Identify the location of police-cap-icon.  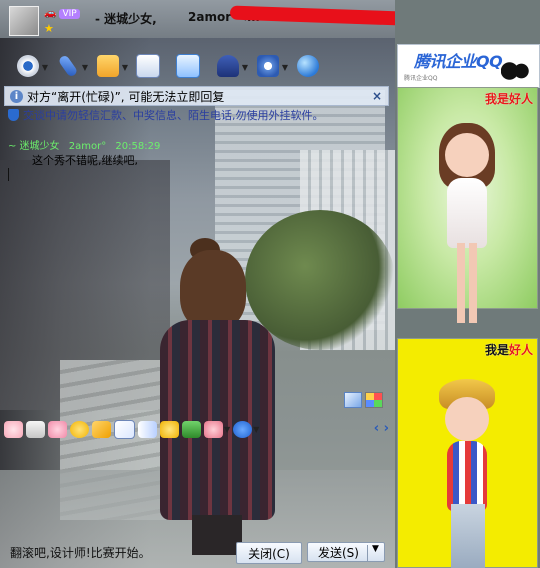
(228, 66).